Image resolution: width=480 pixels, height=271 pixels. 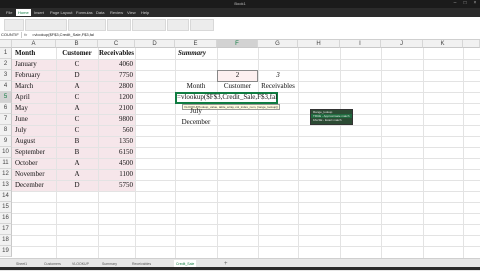 I want to click on table-header-month: Month, so click(x=35, y=53).